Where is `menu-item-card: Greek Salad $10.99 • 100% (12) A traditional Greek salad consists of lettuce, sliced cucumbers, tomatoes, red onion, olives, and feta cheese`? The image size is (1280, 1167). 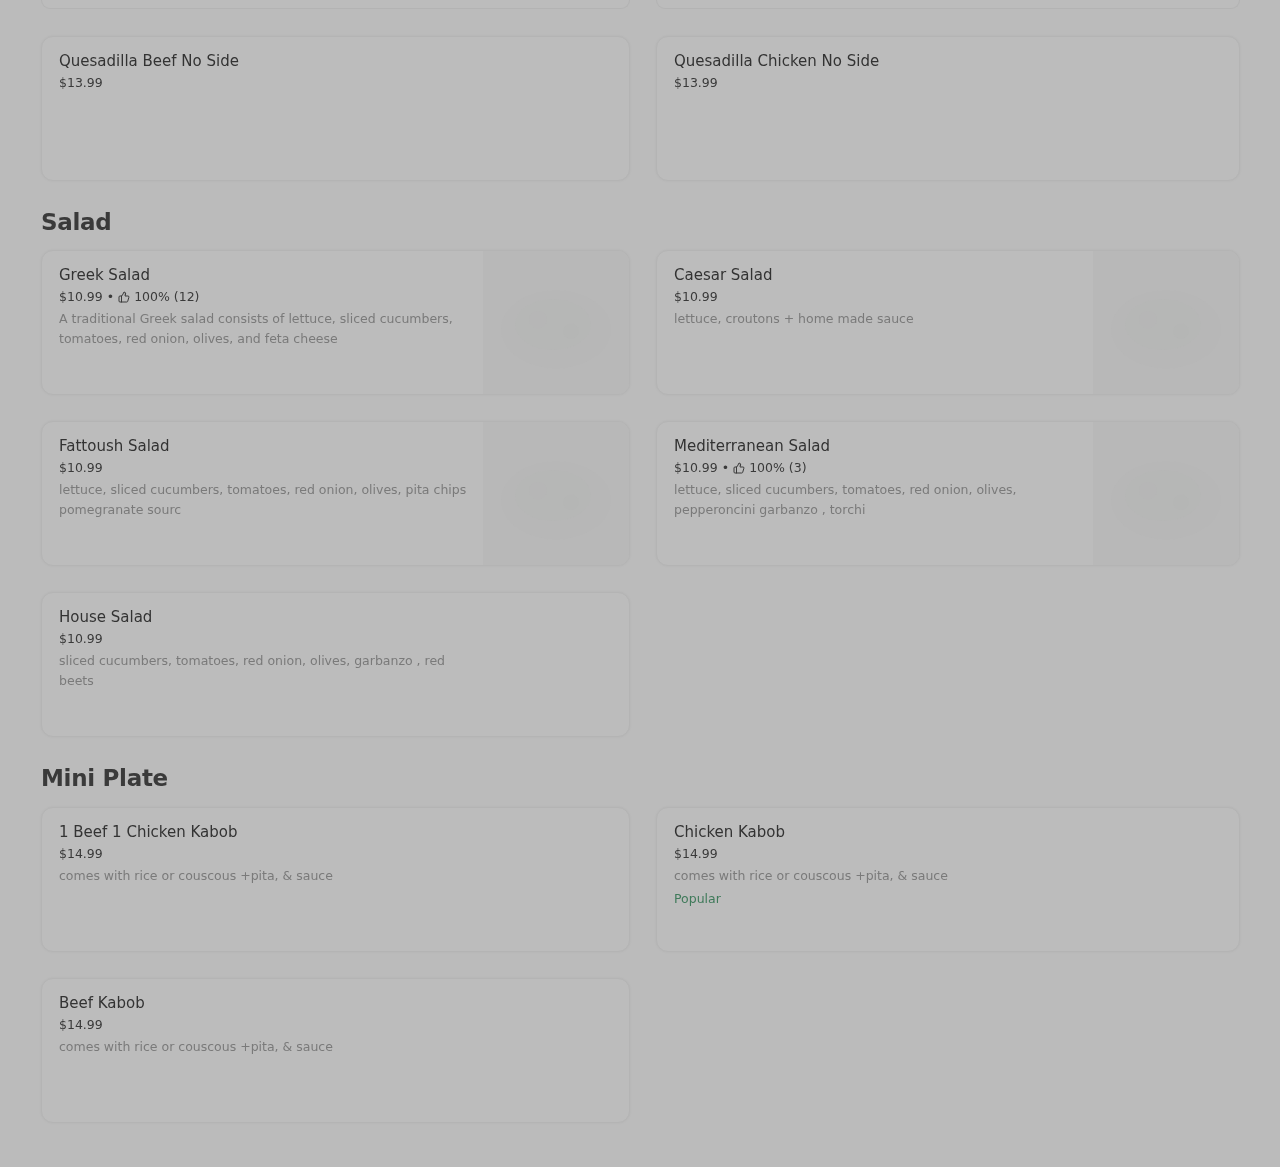 menu-item-card: Greek Salad $10.99 • 100% (12) A traditional Greek salad consists of lettuce, sliced cucumbers, tomatoes, red onion, olives, and feta cheese is located at coordinates (335, 323).